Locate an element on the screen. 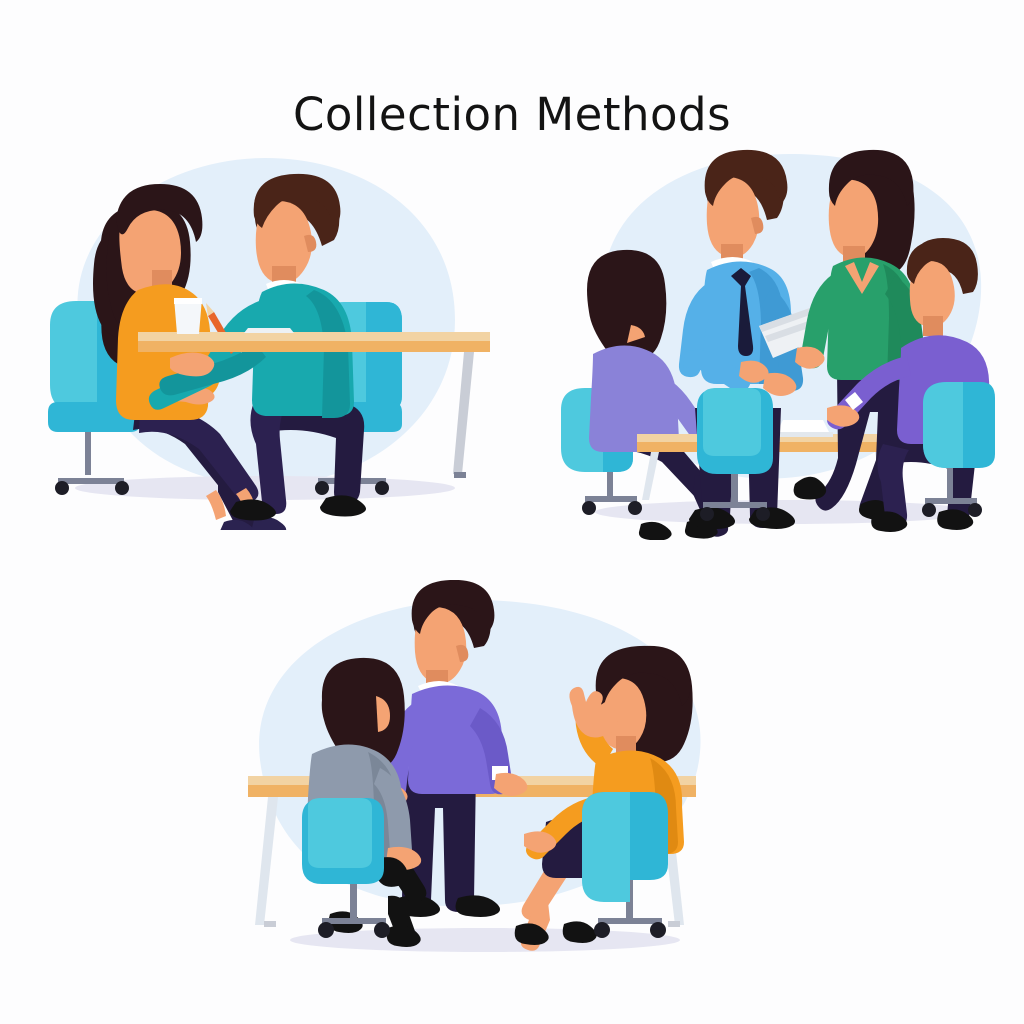 Image resolution: width=1024 pixels, height=1024 pixels. chair-right is located at coordinates (625, 865).